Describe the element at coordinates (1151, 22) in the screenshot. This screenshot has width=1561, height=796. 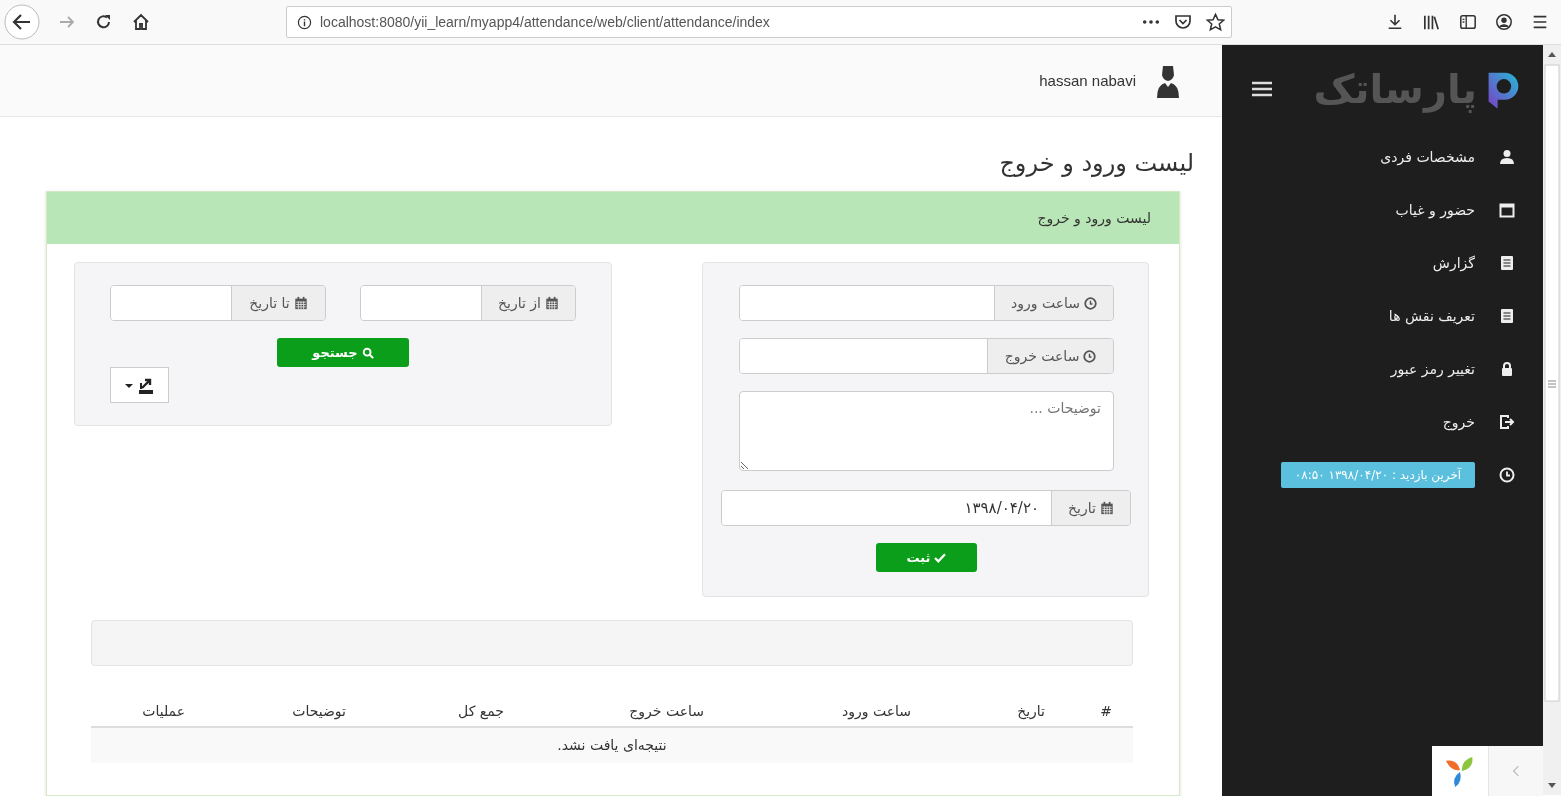
I see `more-icon` at that location.